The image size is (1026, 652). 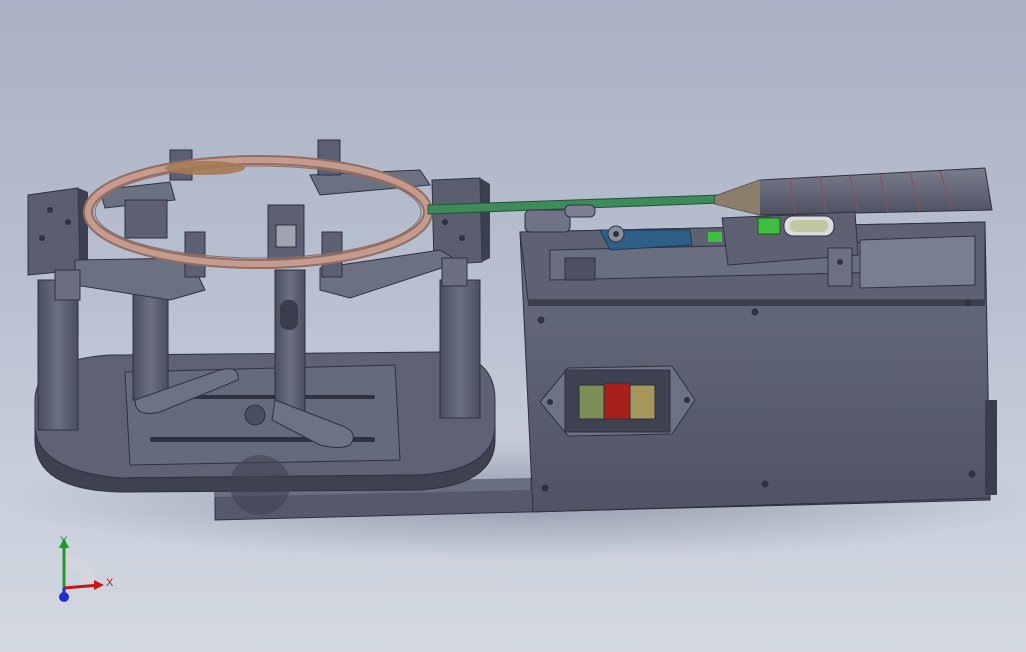 What do you see at coordinates (591, 402) in the screenshot?
I see `switch-green` at bounding box center [591, 402].